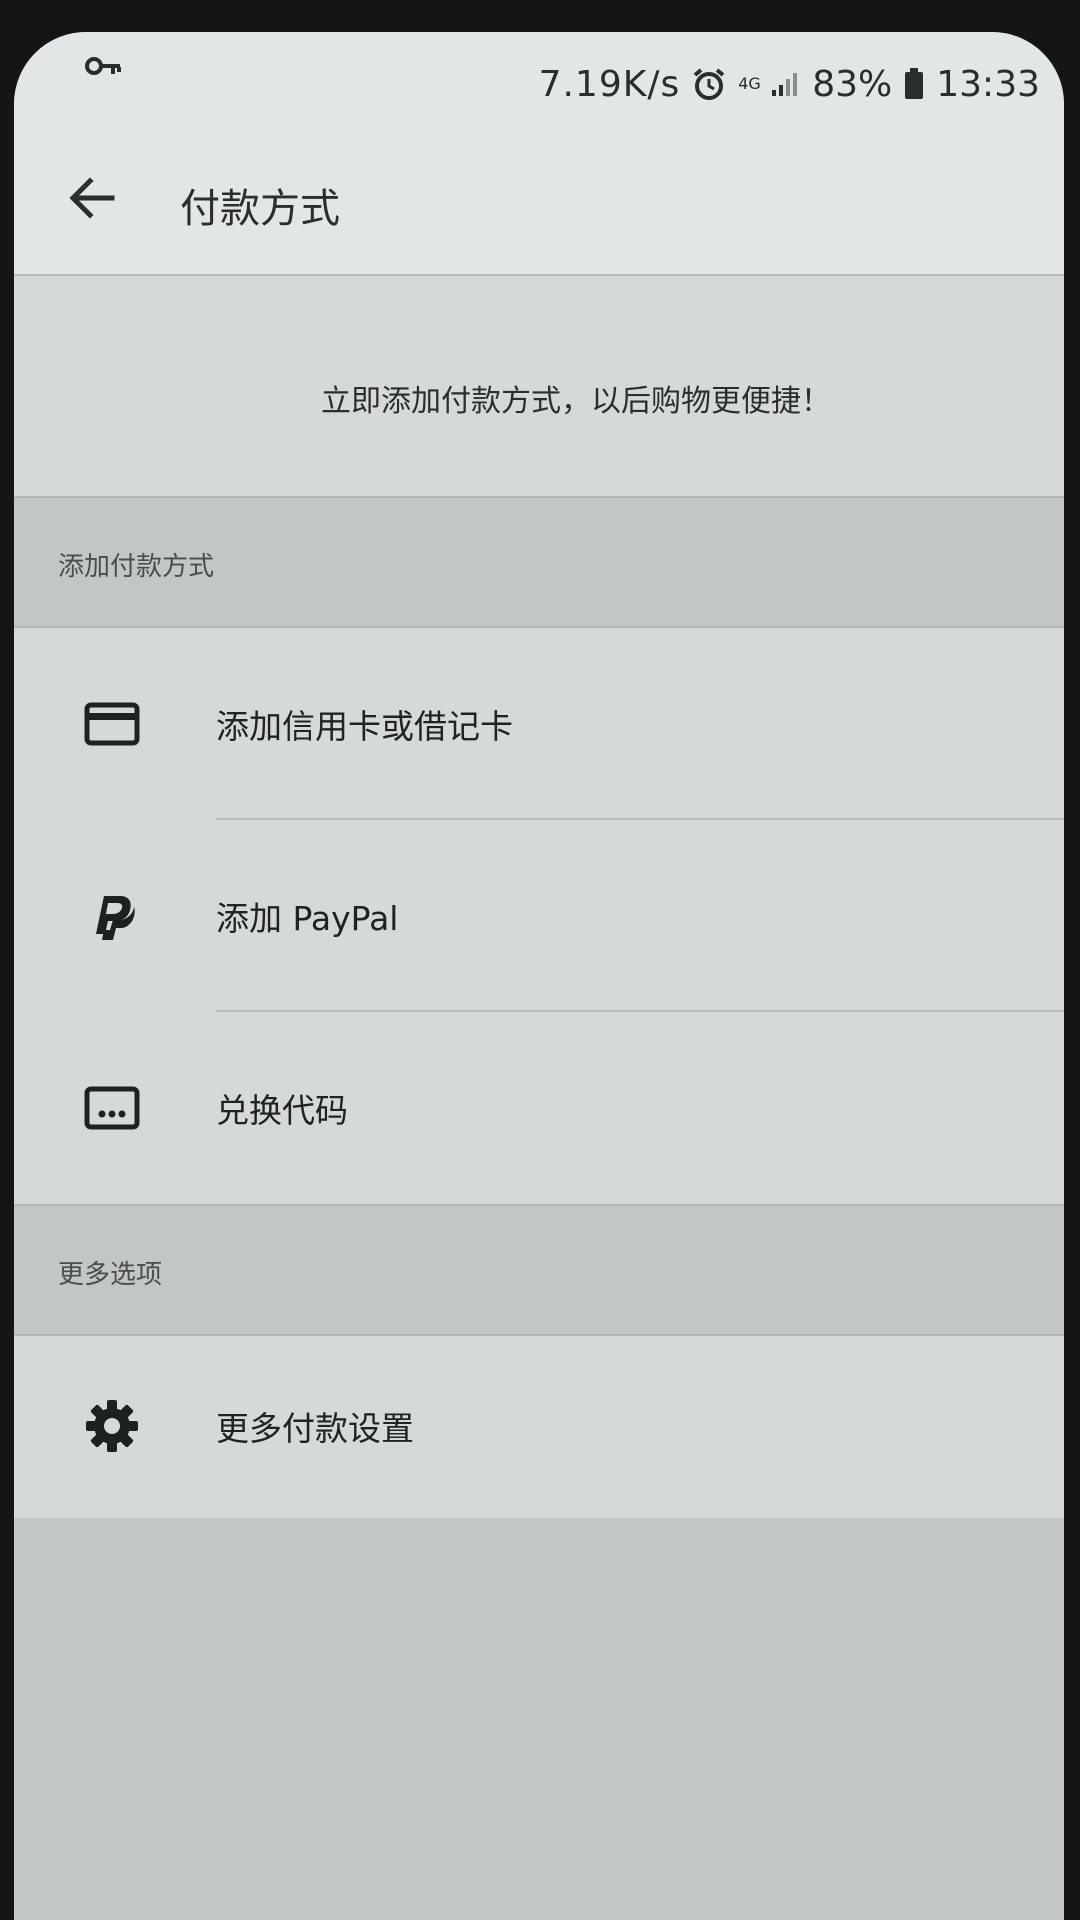  I want to click on list-item-add-paypal: 添加 PayPal, so click(539, 916).